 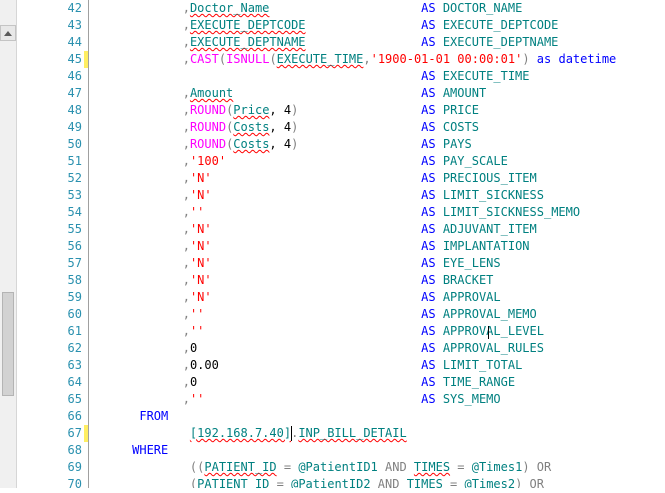 I want to click on column-alias: BRACKET, so click(x=468, y=280).